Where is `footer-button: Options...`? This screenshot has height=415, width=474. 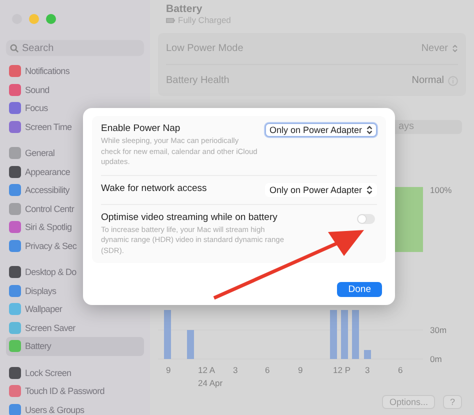
footer-button: Options... is located at coordinates (408, 402).